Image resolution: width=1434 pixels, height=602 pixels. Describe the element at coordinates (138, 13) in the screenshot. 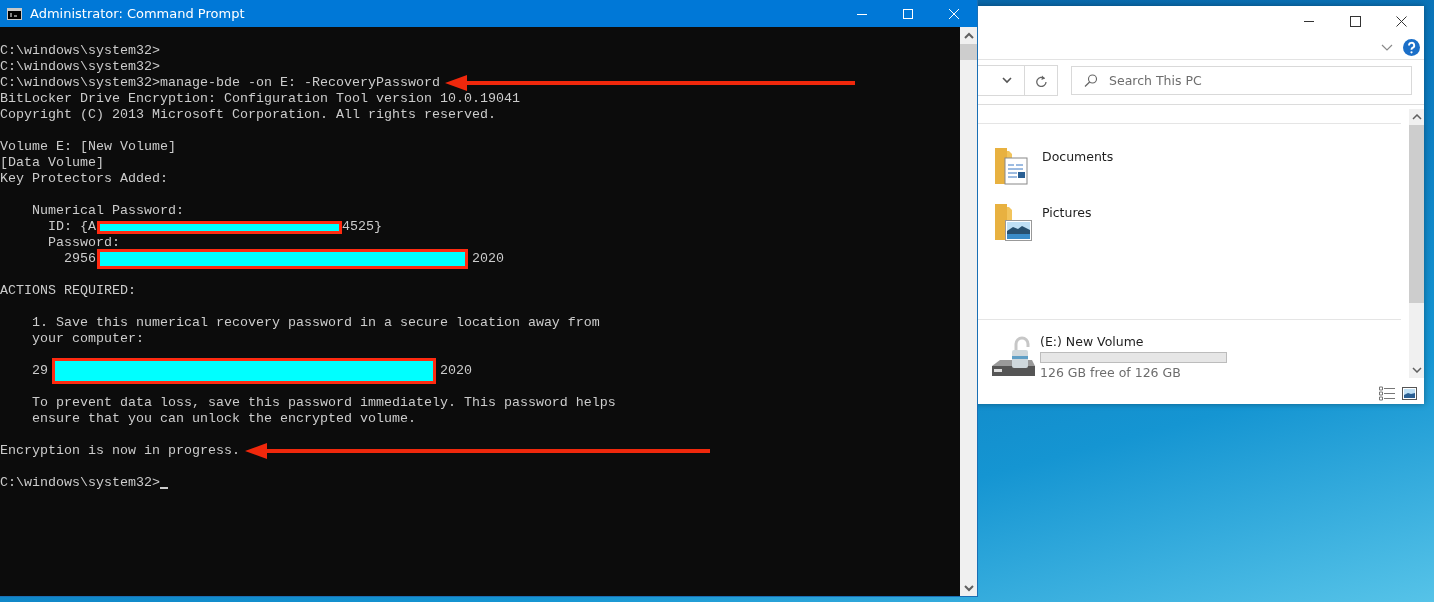

I see `window-title: Administrator: Command Prompt` at that location.